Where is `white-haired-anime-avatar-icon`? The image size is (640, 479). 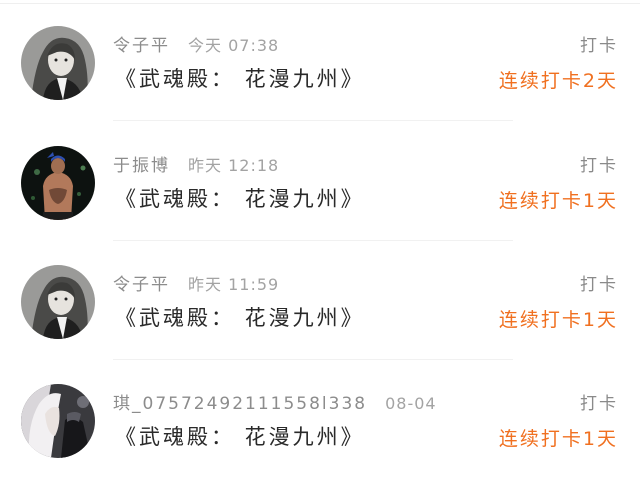 white-haired-anime-avatar-icon is located at coordinates (58, 421).